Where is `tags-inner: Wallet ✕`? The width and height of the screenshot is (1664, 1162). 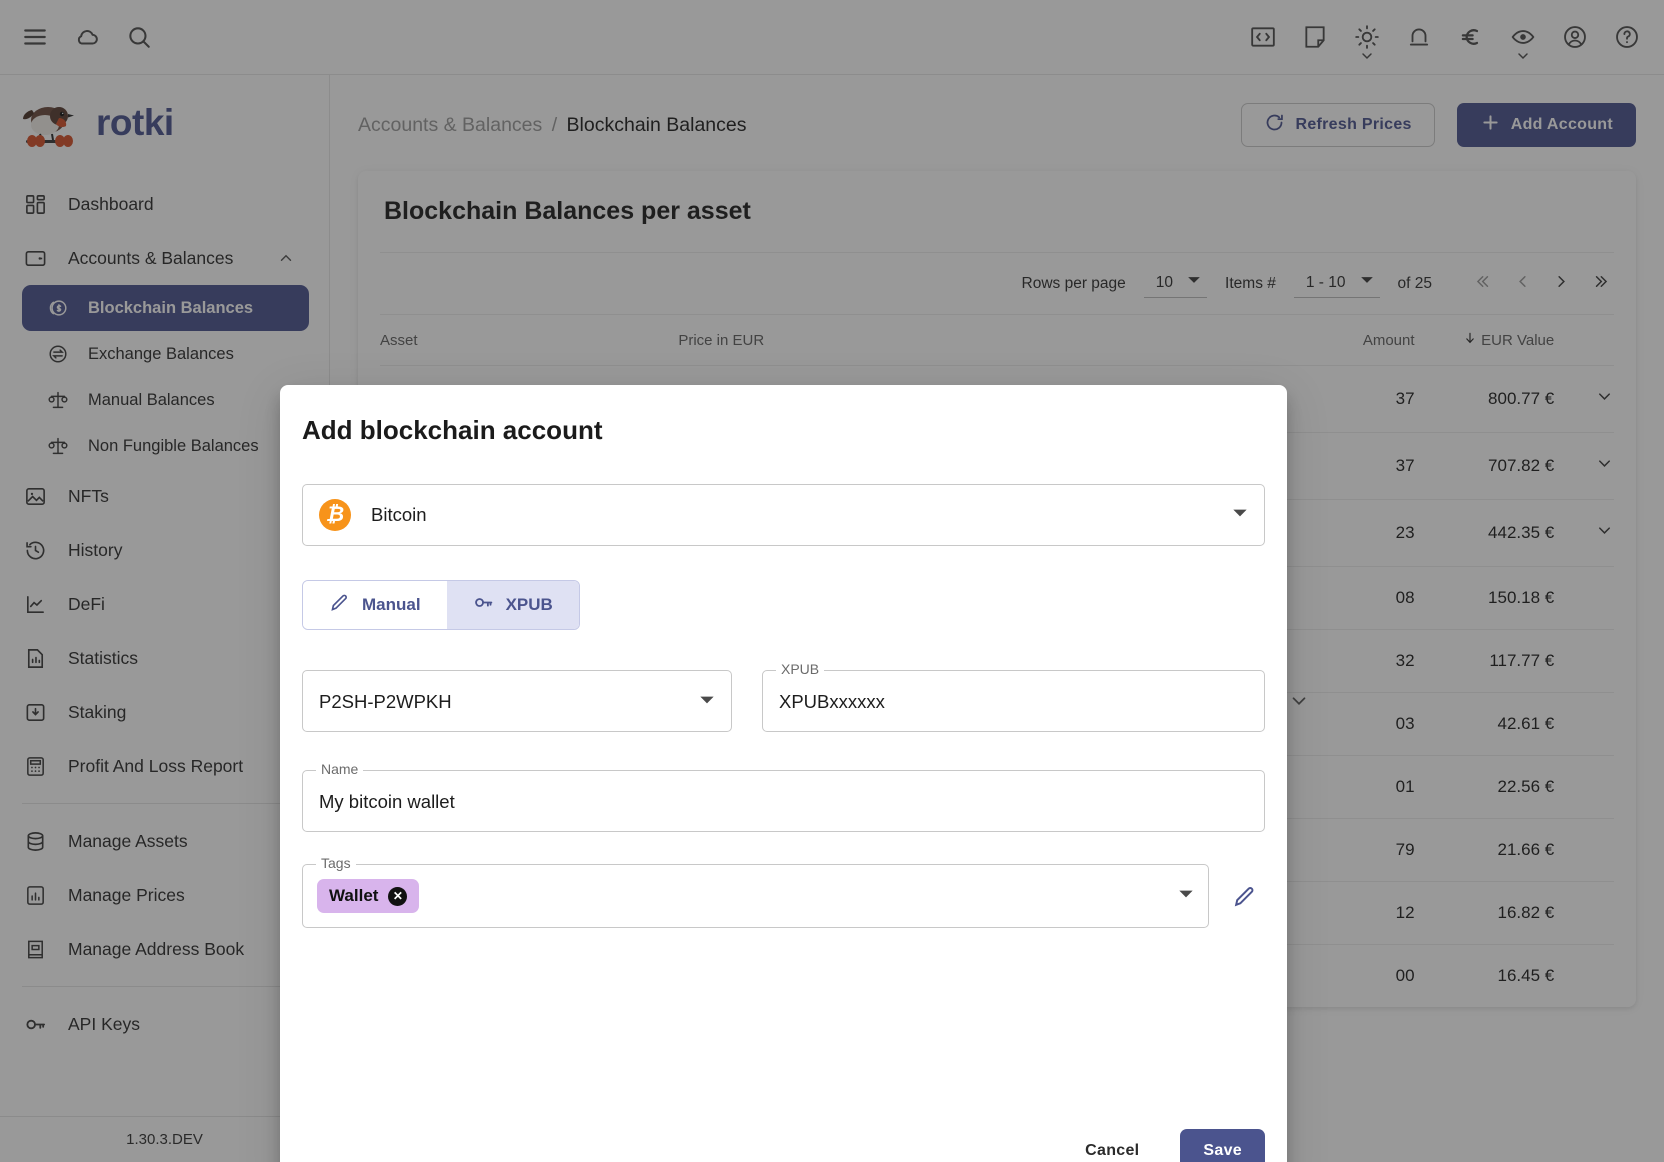 tags-inner: Wallet ✕ is located at coordinates (755, 896).